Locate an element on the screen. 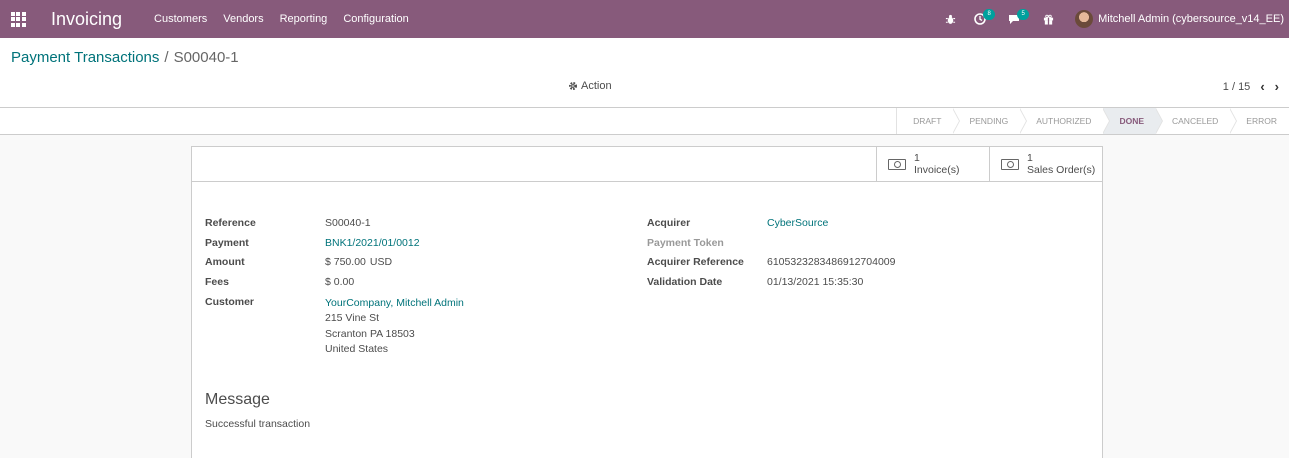 The image size is (1289, 458). reference-value: S00040-1 is located at coordinates (348, 223).